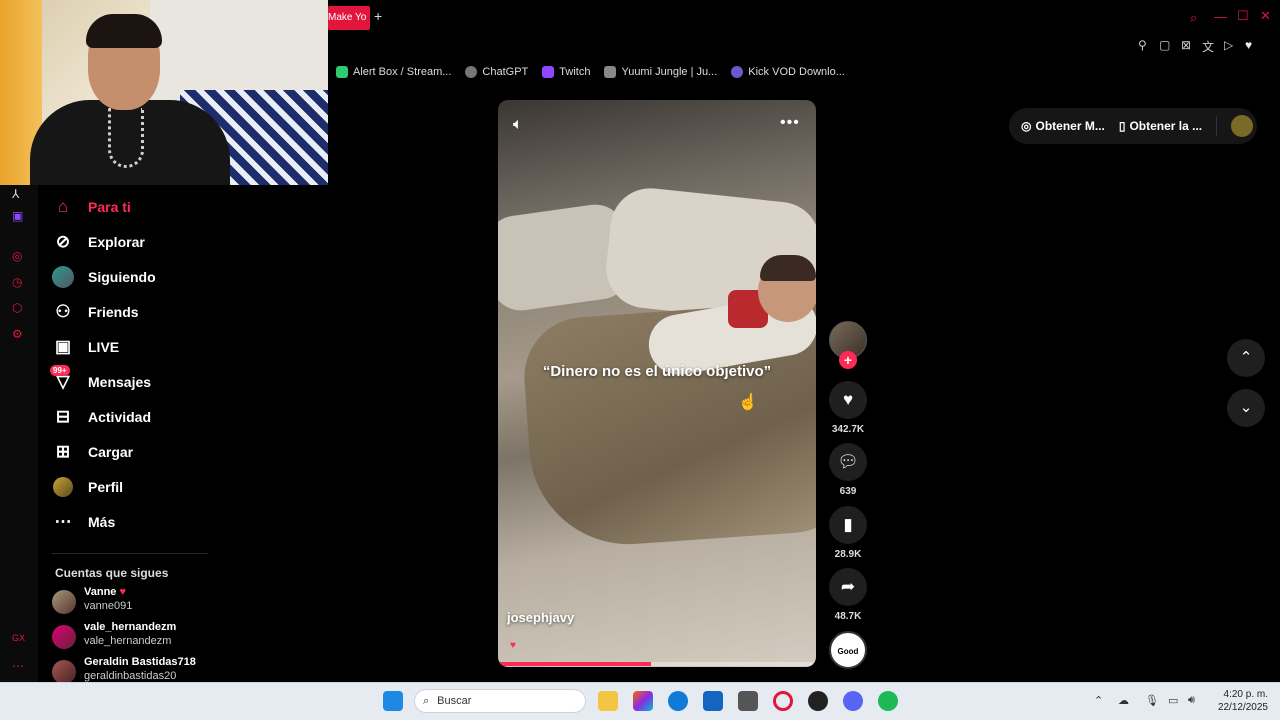 The height and width of the screenshot is (720, 1280). Describe the element at coordinates (342, 72) in the screenshot. I see `alertbox-icon` at that location.